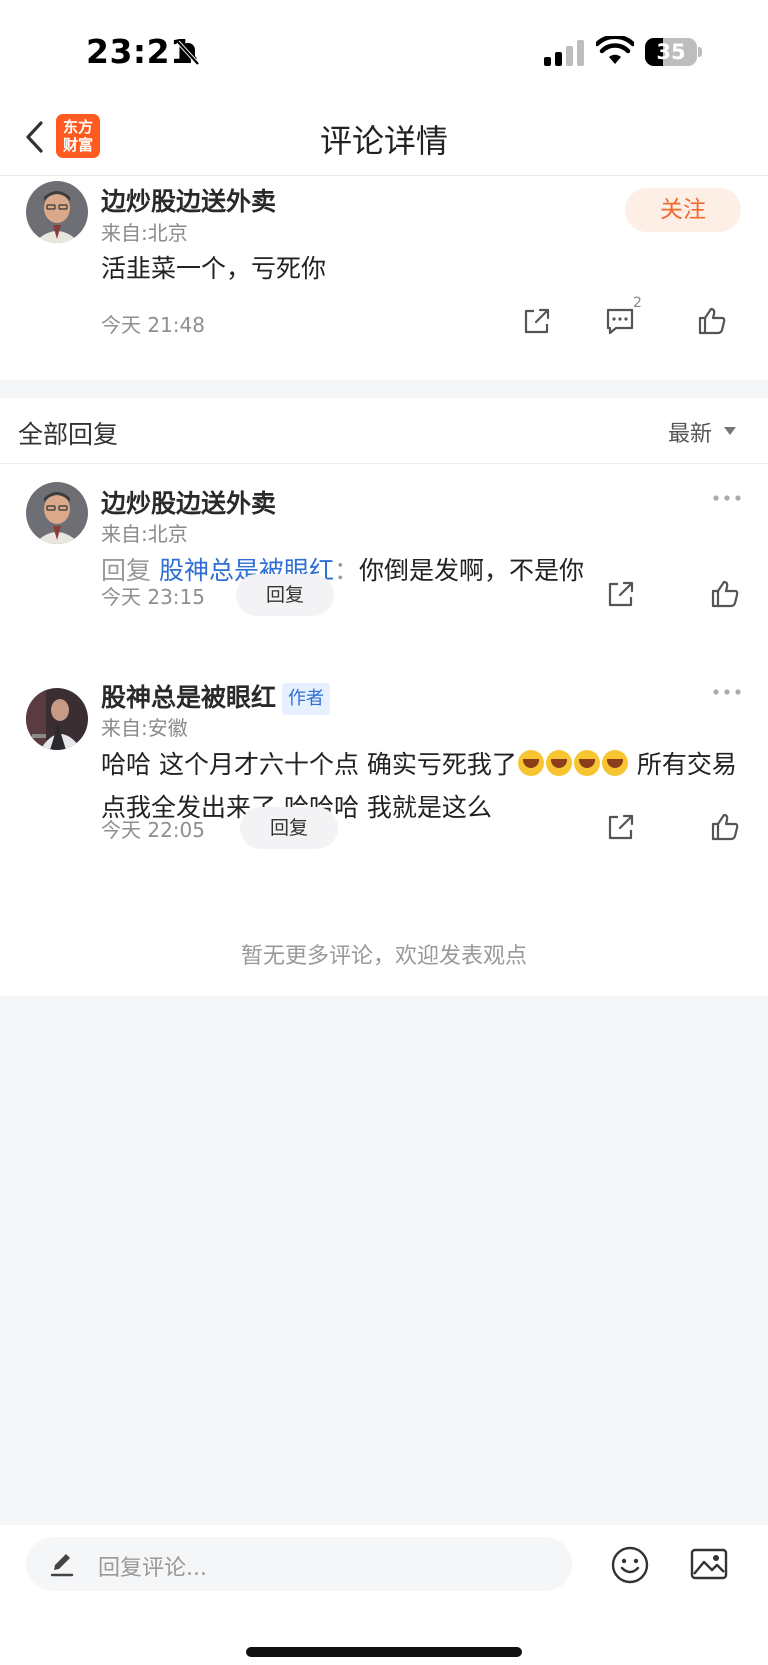  Describe the element at coordinates (384, 278) in the screenshot. I see `main-comment: 边炒股边送外卖 来自:北京 关注 活韭菜一个，亏死你 今天 21:48 2` at that location.